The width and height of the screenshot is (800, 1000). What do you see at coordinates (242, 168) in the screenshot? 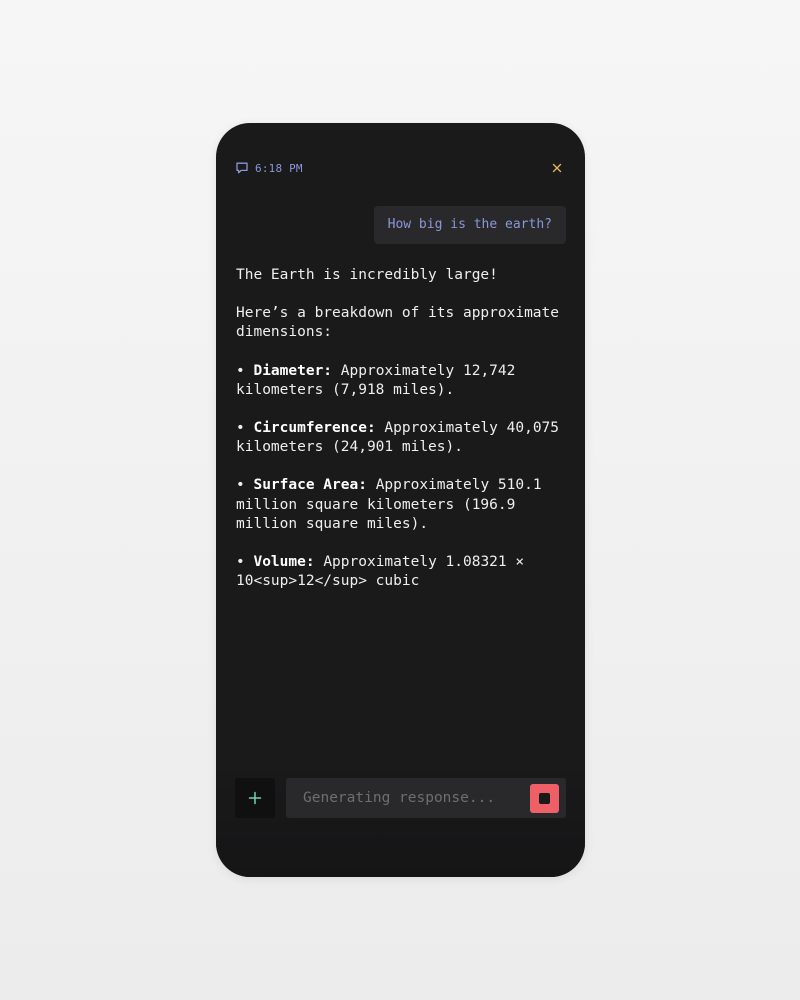
I see `chat-bubble-icon` at bounding box center [242, 168].